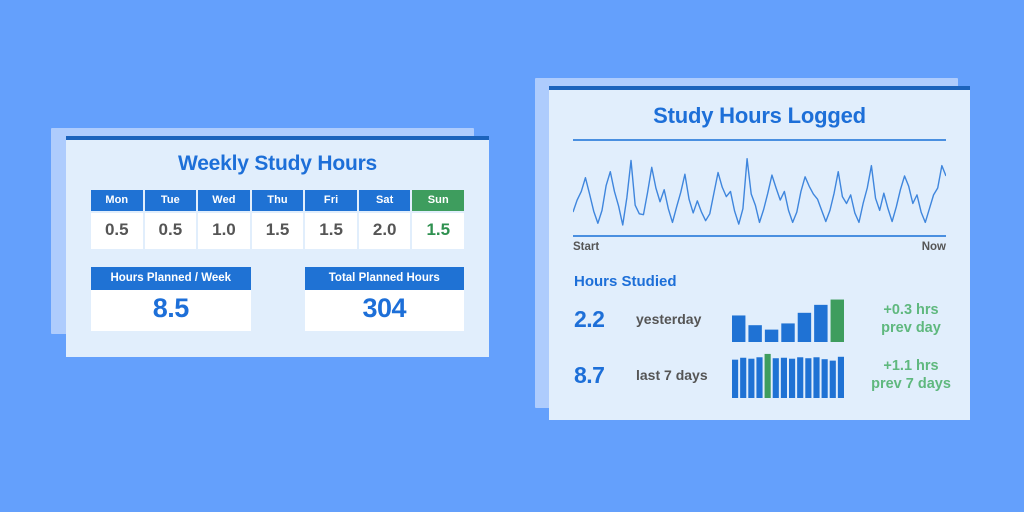 The width and height of the screenshot is (1024, 512). Describe the element at coordinates (277, 231) in the screenshot. I see `day-value-thu: 1.5` at that location.